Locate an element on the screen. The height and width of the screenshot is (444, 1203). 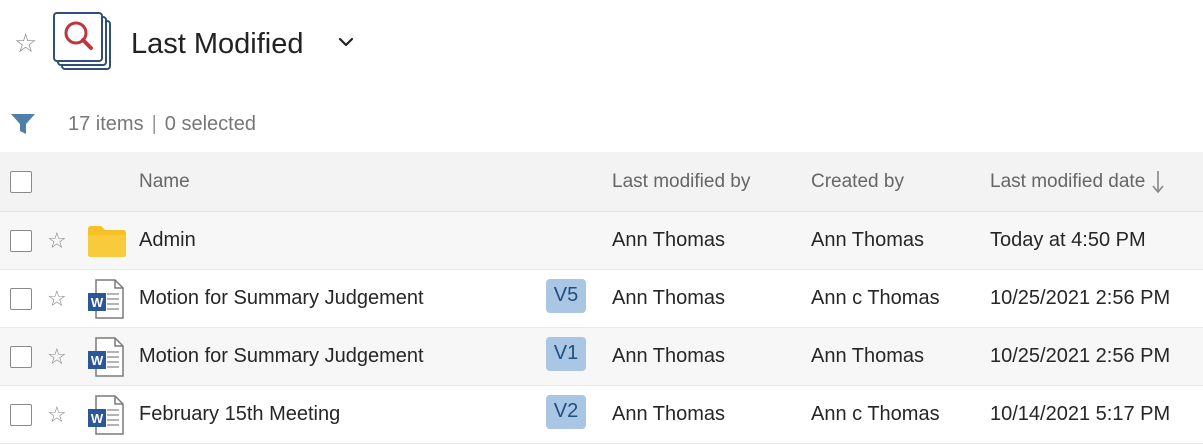
column-header-created-by: Created by is located at coordinates (857, 181).